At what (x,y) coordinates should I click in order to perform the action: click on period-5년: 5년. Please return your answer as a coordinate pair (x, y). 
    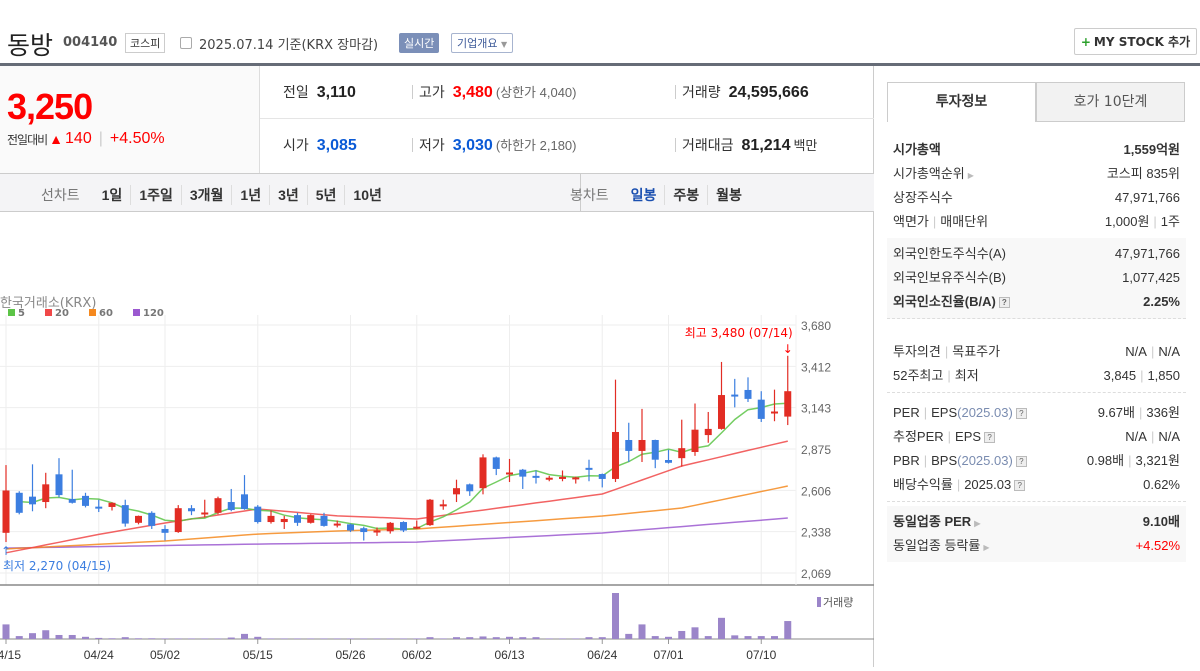
    Looking at the image, I should click on (325, 195).